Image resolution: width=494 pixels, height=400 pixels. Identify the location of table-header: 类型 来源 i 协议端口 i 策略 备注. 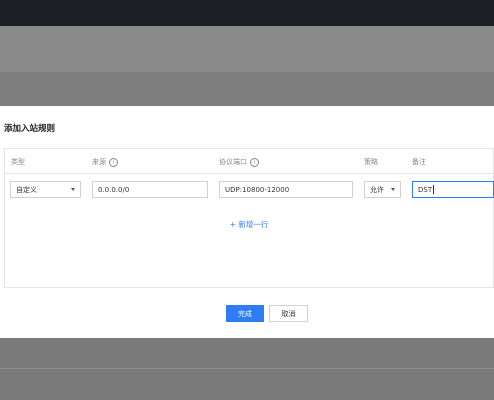
(249, 161).